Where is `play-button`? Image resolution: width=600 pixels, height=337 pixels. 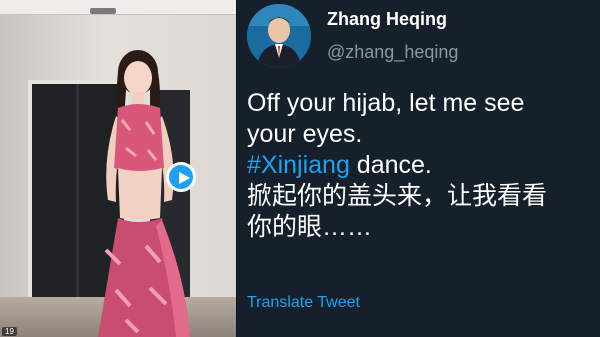 play-button is located at coordinates (181, 177).